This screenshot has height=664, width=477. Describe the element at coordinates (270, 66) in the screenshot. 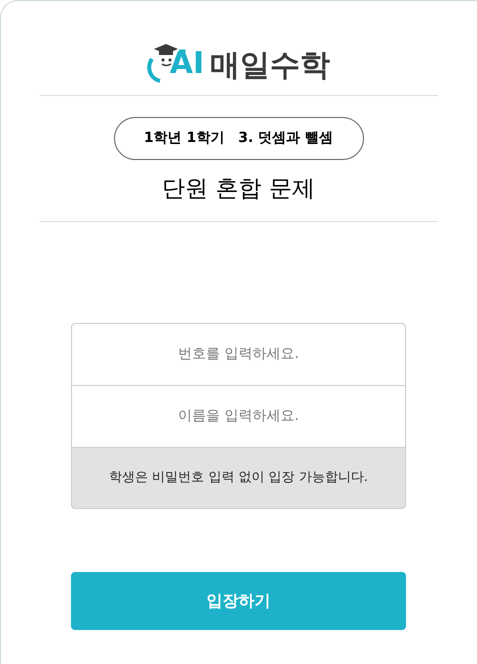

I see `logo-text: 매일수학` at that location.